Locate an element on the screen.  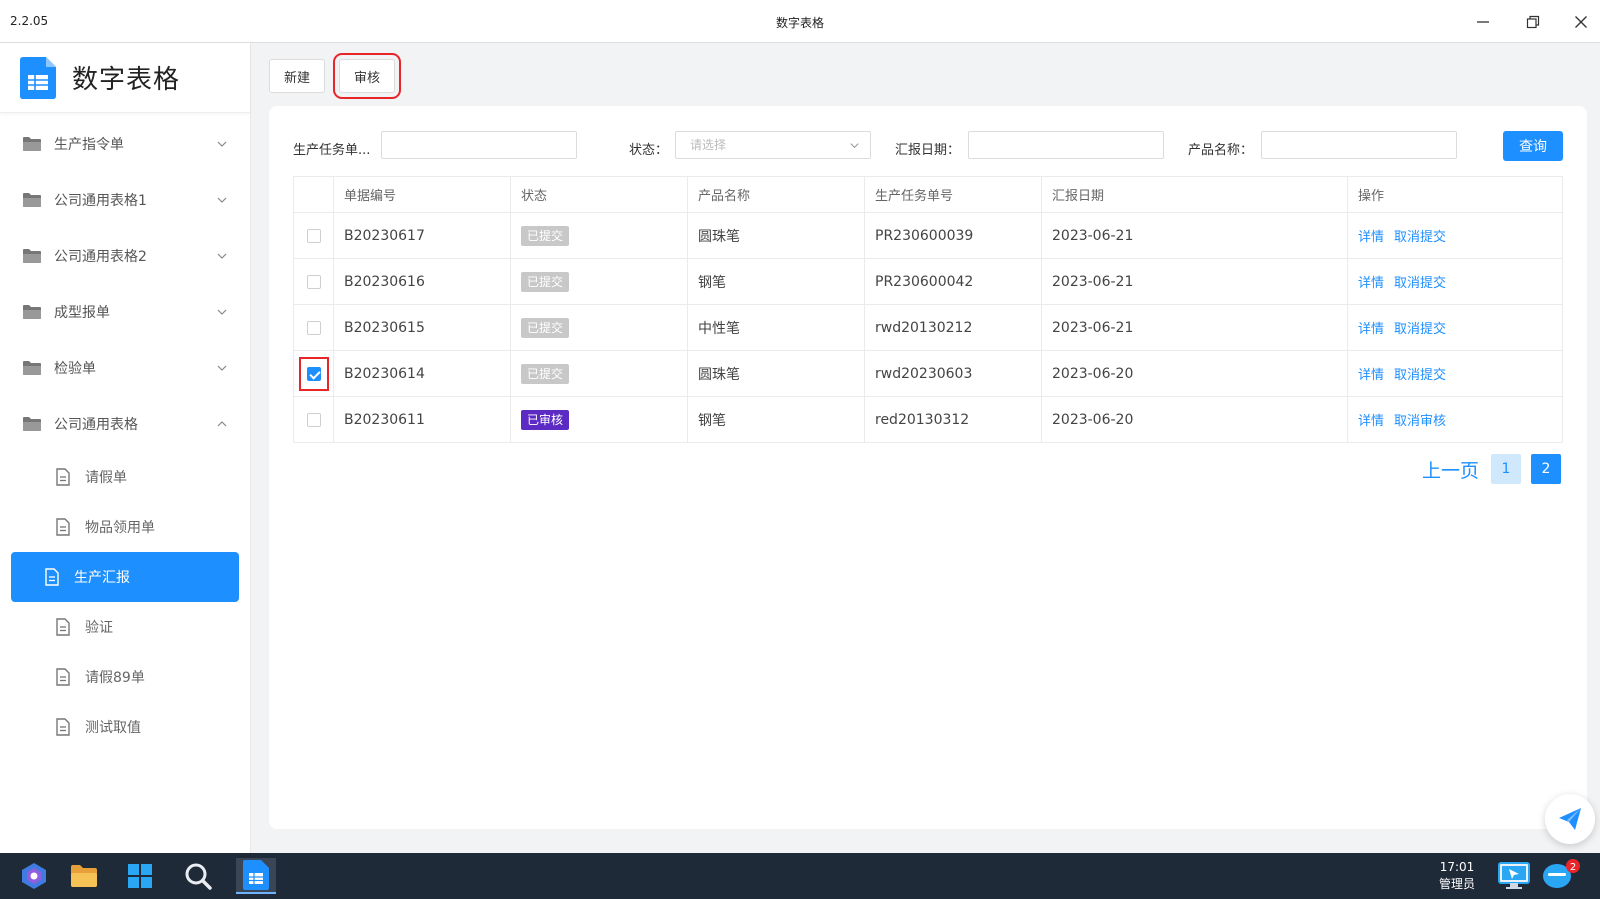
floating-send-button is located at coordinates (1570, 819).